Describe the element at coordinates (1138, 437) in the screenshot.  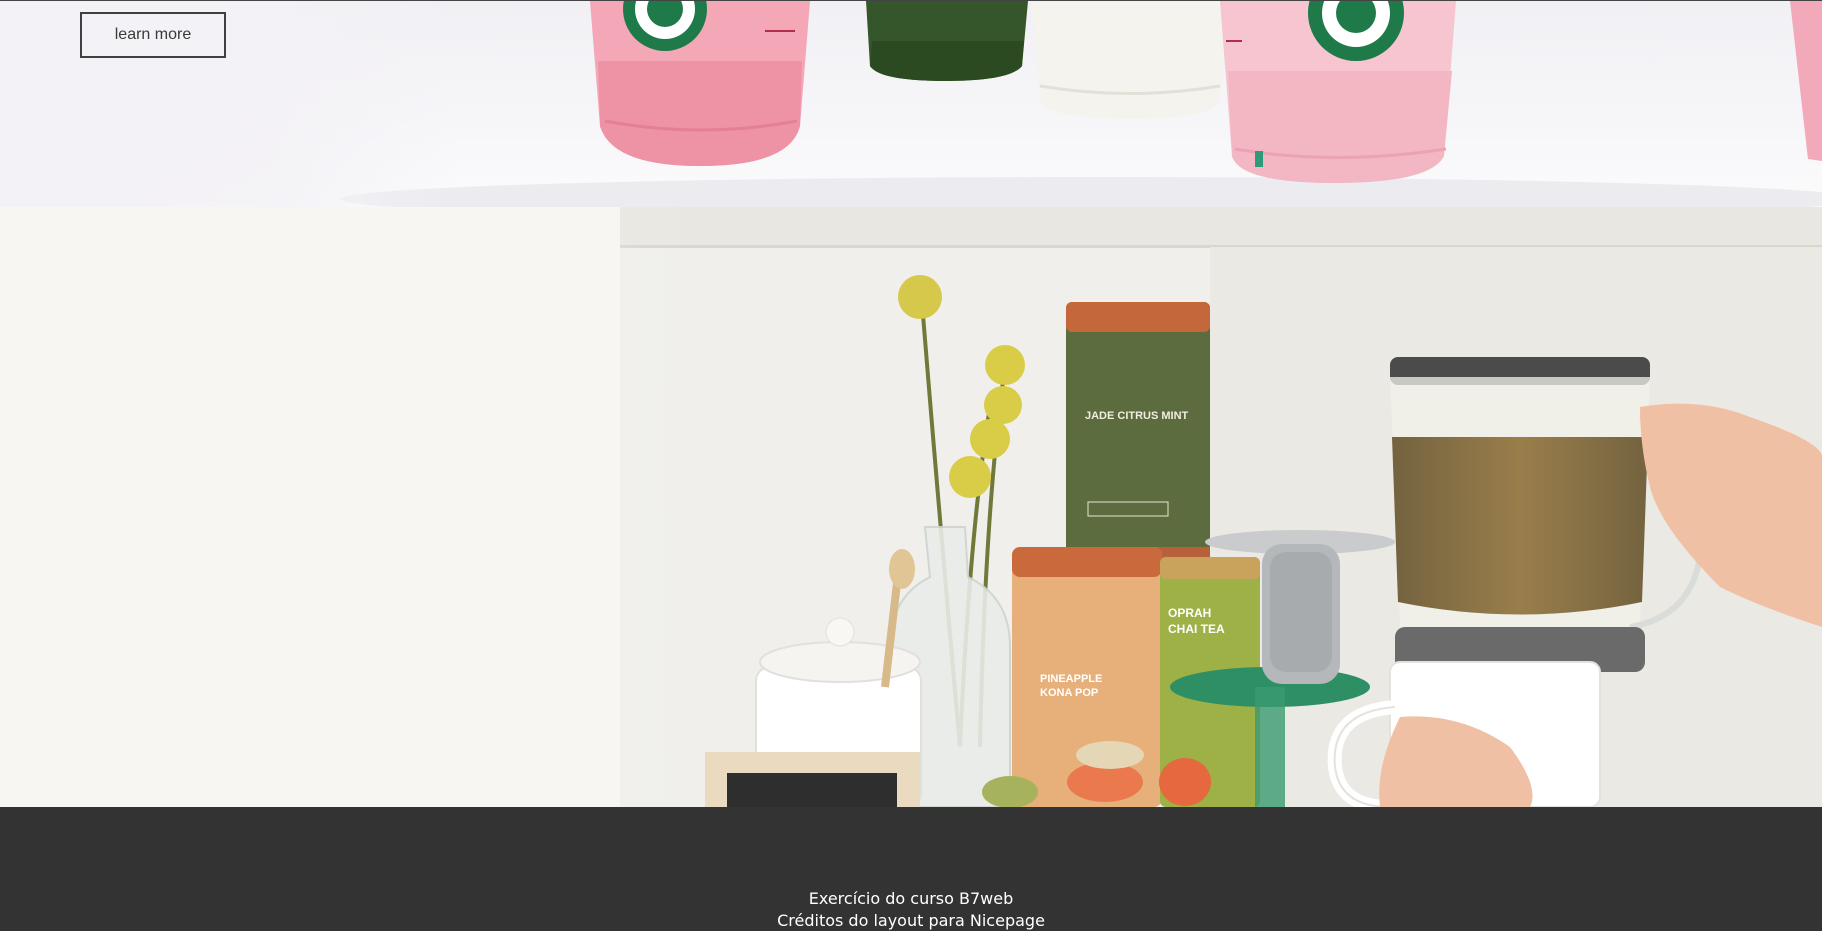
I see `jade-citrus-mint-tin: JADE CITRUS MINT` at that location.